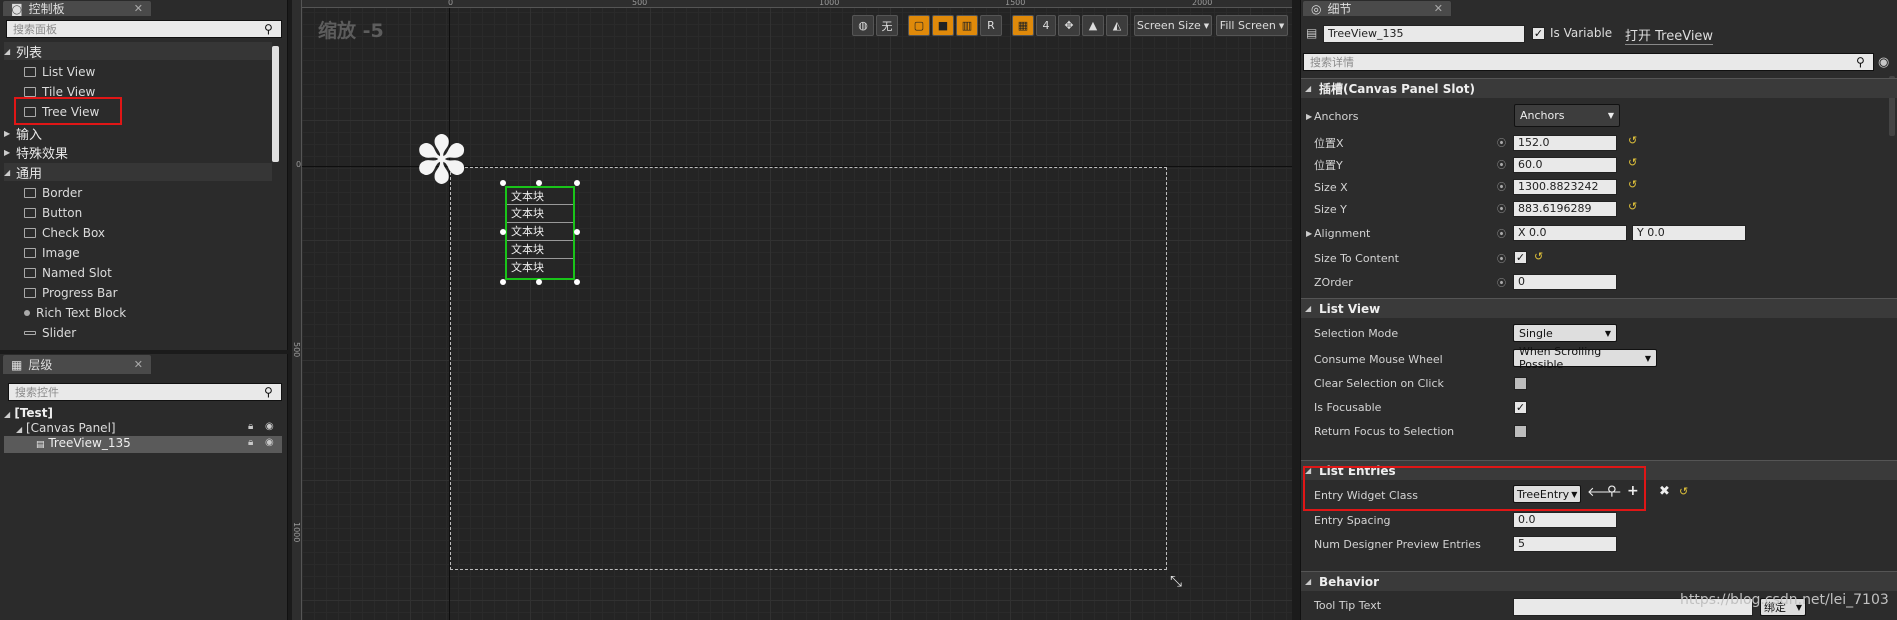 The image size is (1897, 620). I want to click on outline-toggle-button: ▢, so click(919, 25).